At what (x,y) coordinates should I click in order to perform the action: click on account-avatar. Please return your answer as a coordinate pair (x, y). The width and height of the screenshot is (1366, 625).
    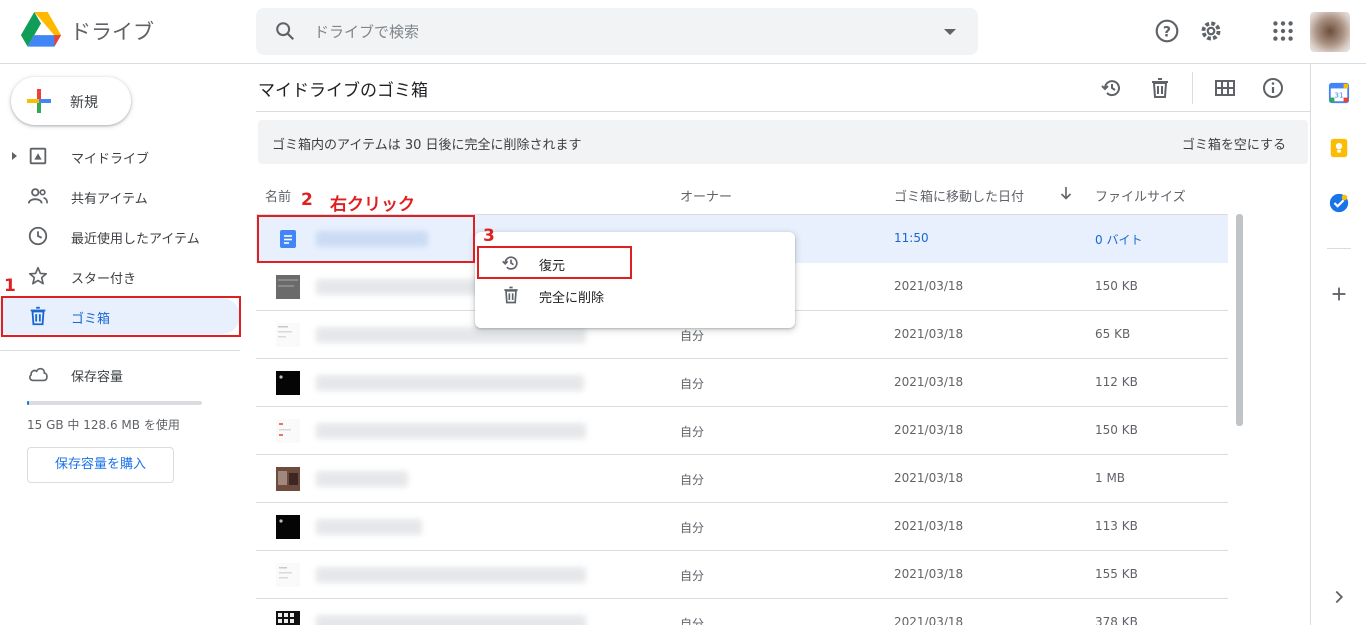
    Looking at the image, I should click on (1330, 32).